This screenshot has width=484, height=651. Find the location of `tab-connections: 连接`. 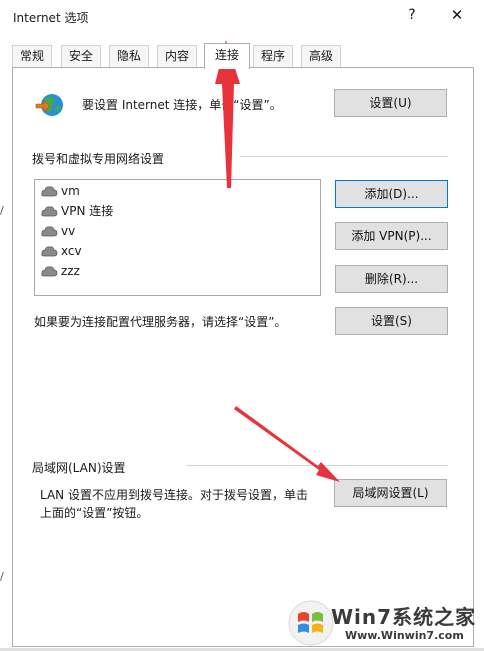

tab-connections: 连接 is located at coordinates (227, 56).